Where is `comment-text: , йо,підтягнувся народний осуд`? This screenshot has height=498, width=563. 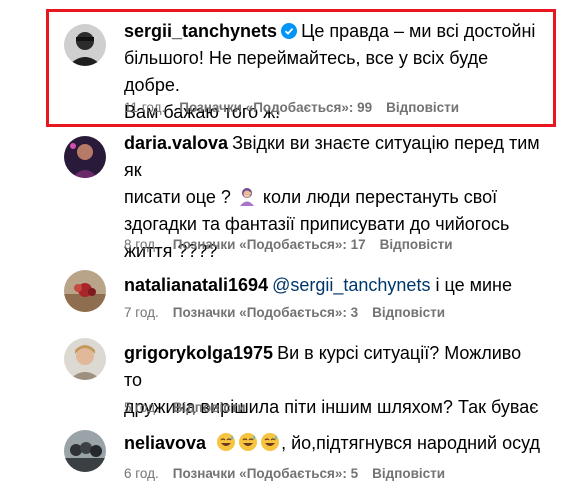 comment-text: , йо,підтягнувся народний осуд is located at coordinates (411, 443).